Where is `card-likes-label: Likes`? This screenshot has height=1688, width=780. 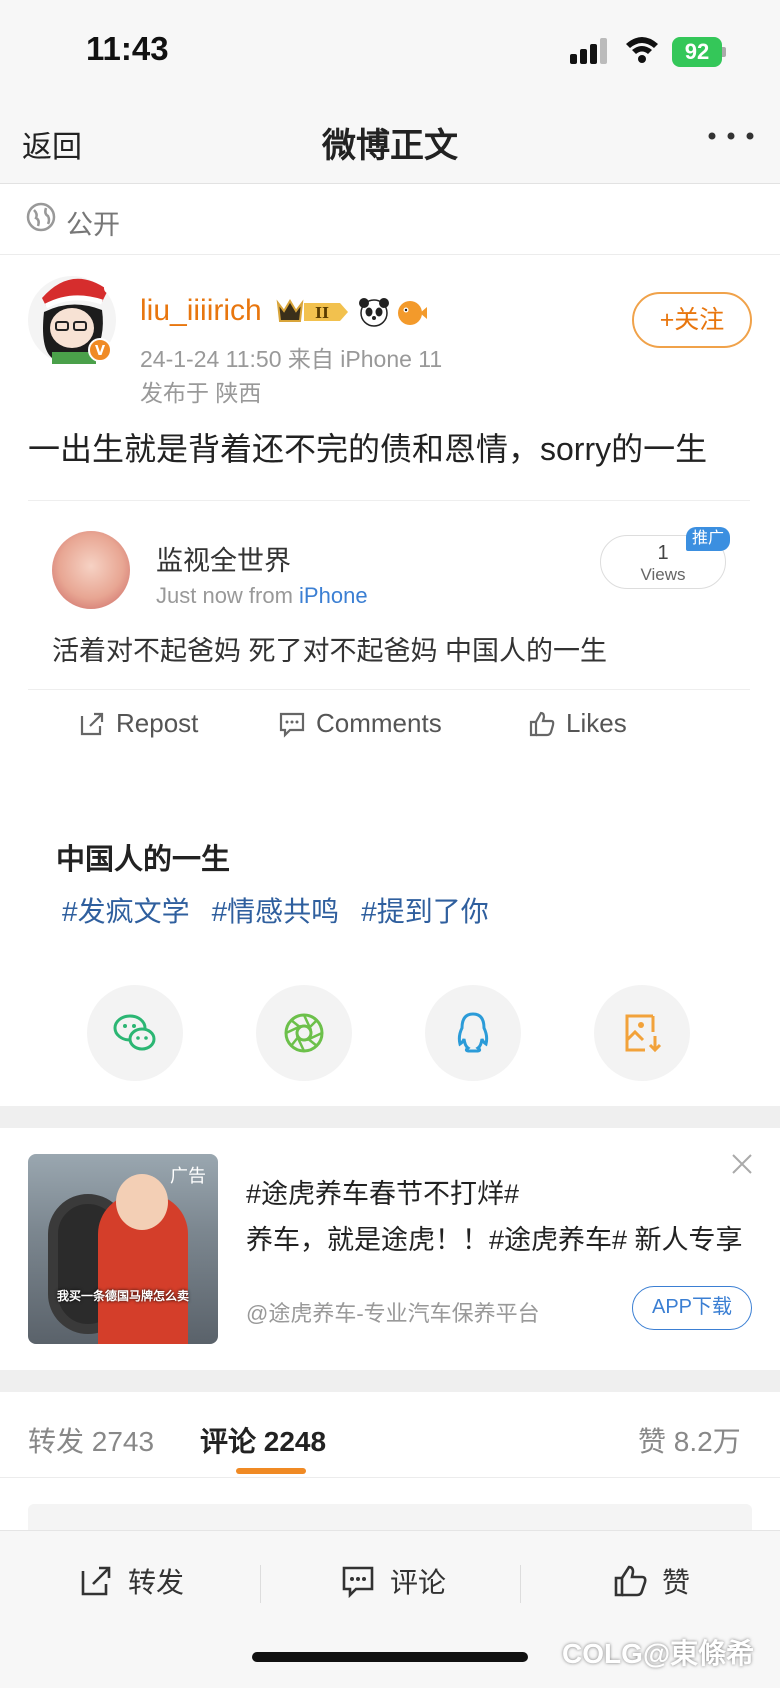
card-likes-label: Likes is located at coordinates (596, 723).